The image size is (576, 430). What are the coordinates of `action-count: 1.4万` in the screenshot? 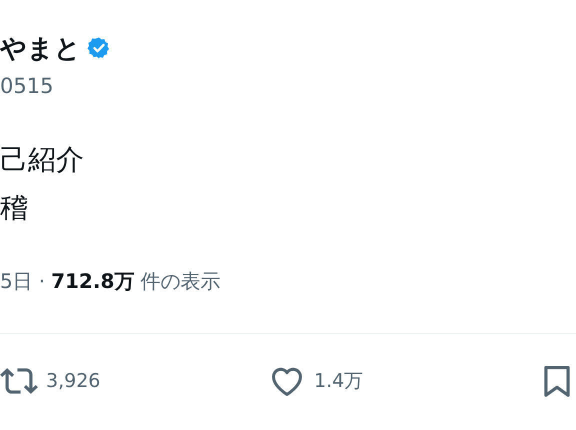 It's located at (339, 381).